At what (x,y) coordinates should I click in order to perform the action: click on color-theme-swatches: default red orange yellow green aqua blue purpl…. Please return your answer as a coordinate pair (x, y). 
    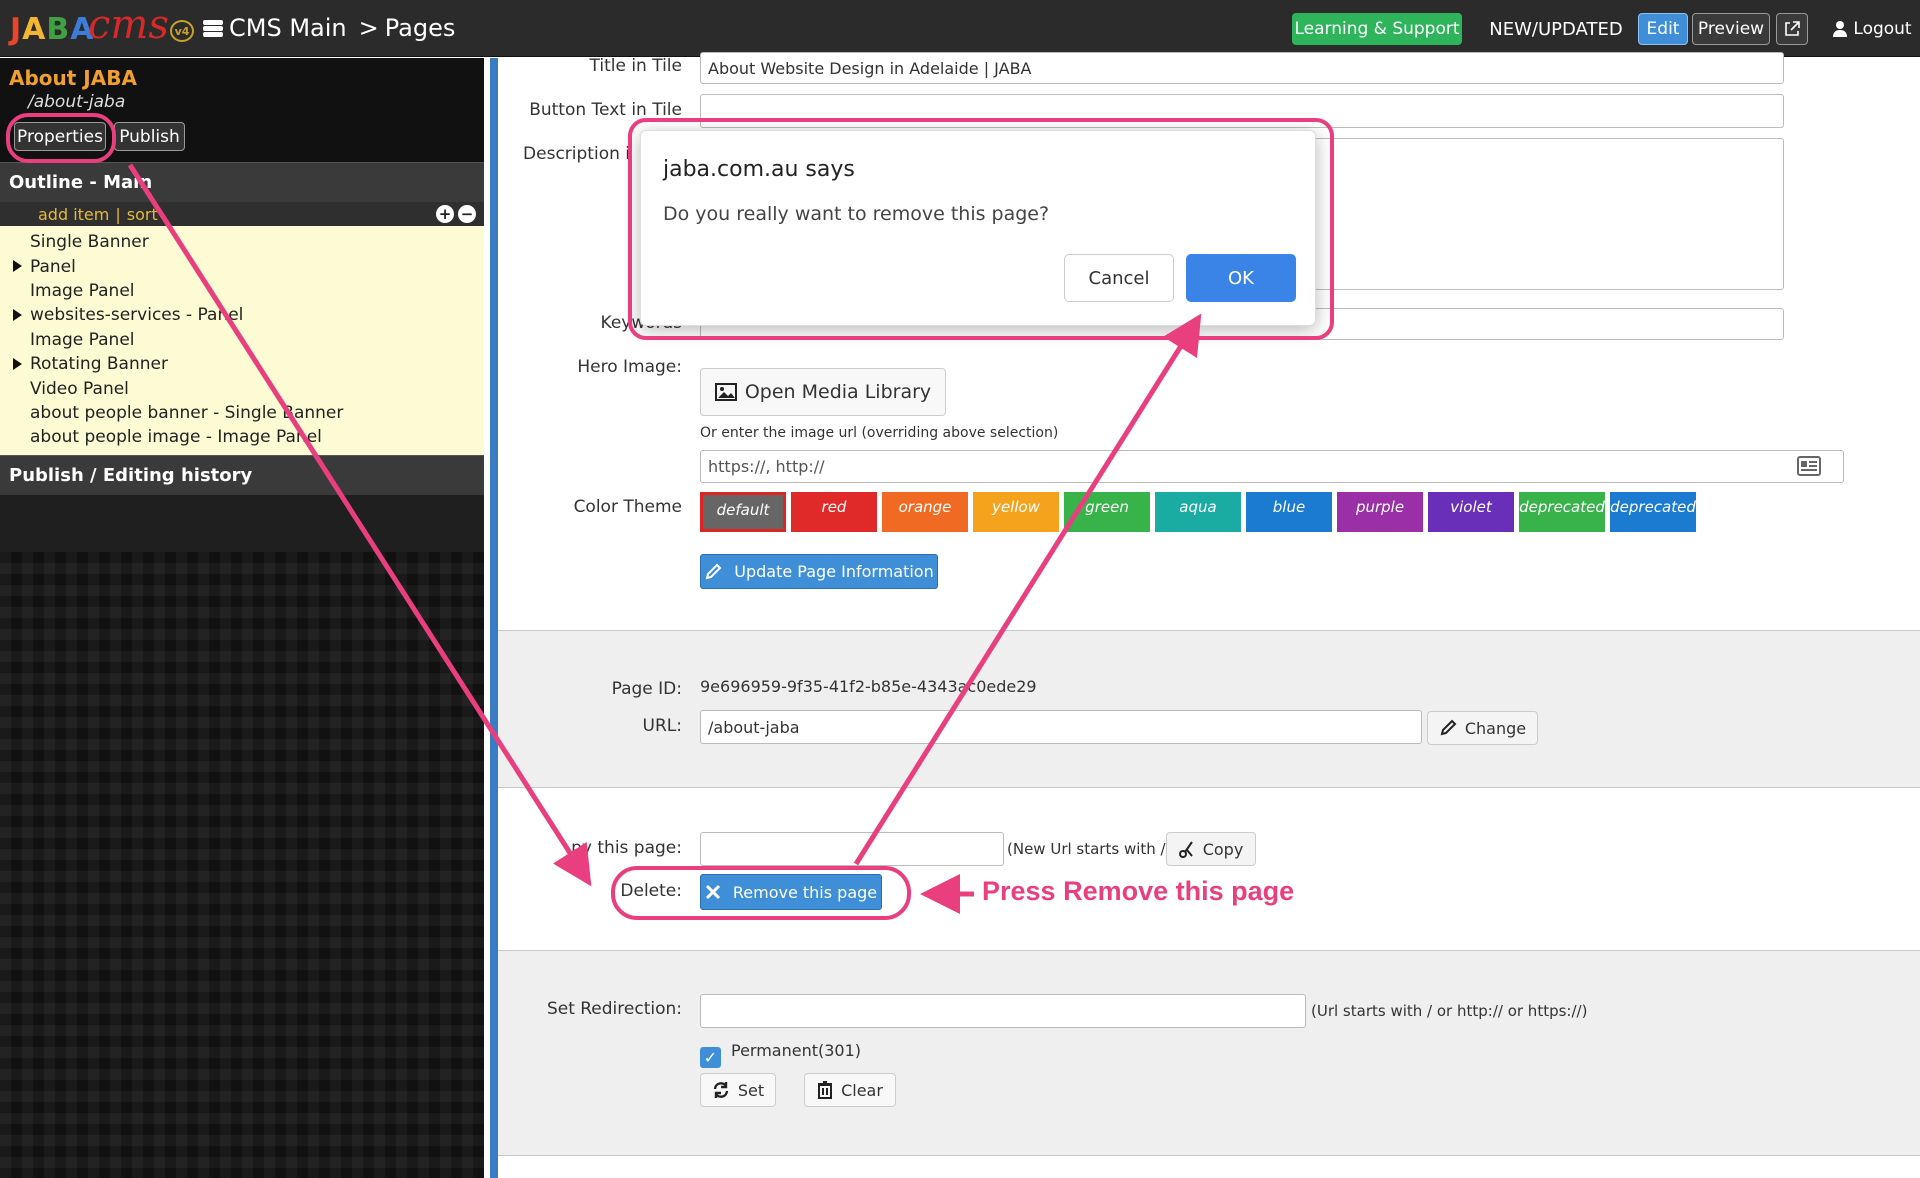
    Looking at the image, I should click on (1198, 512).